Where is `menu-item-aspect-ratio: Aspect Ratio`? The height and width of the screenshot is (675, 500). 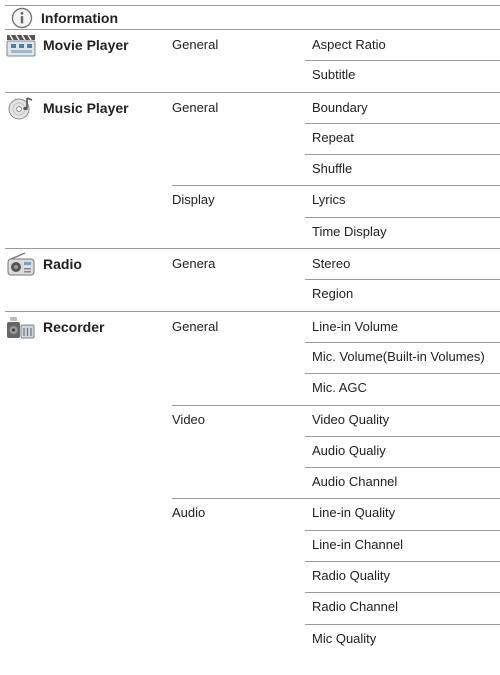
menu-item-aspect-ratio: Aspect Ratio is located at coordinates (406, 45).